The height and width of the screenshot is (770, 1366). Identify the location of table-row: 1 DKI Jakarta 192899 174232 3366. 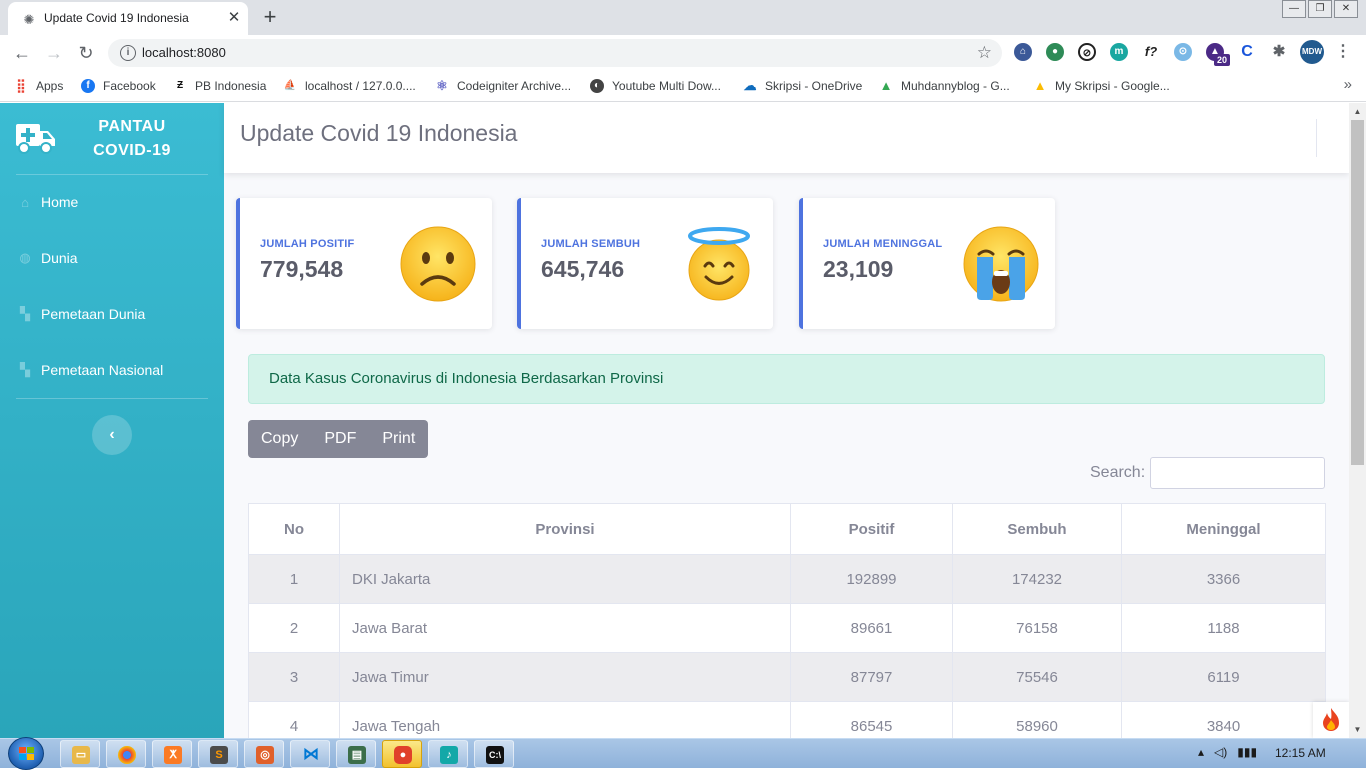
(787, 579).